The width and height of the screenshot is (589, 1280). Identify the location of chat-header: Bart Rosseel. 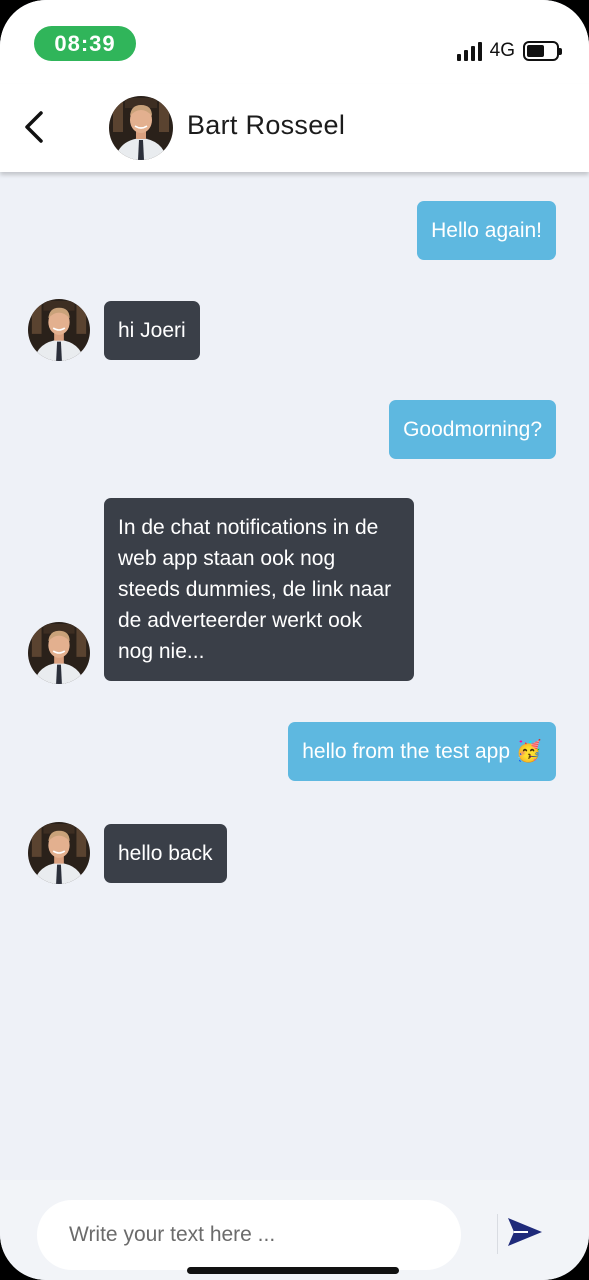
(294, 128).